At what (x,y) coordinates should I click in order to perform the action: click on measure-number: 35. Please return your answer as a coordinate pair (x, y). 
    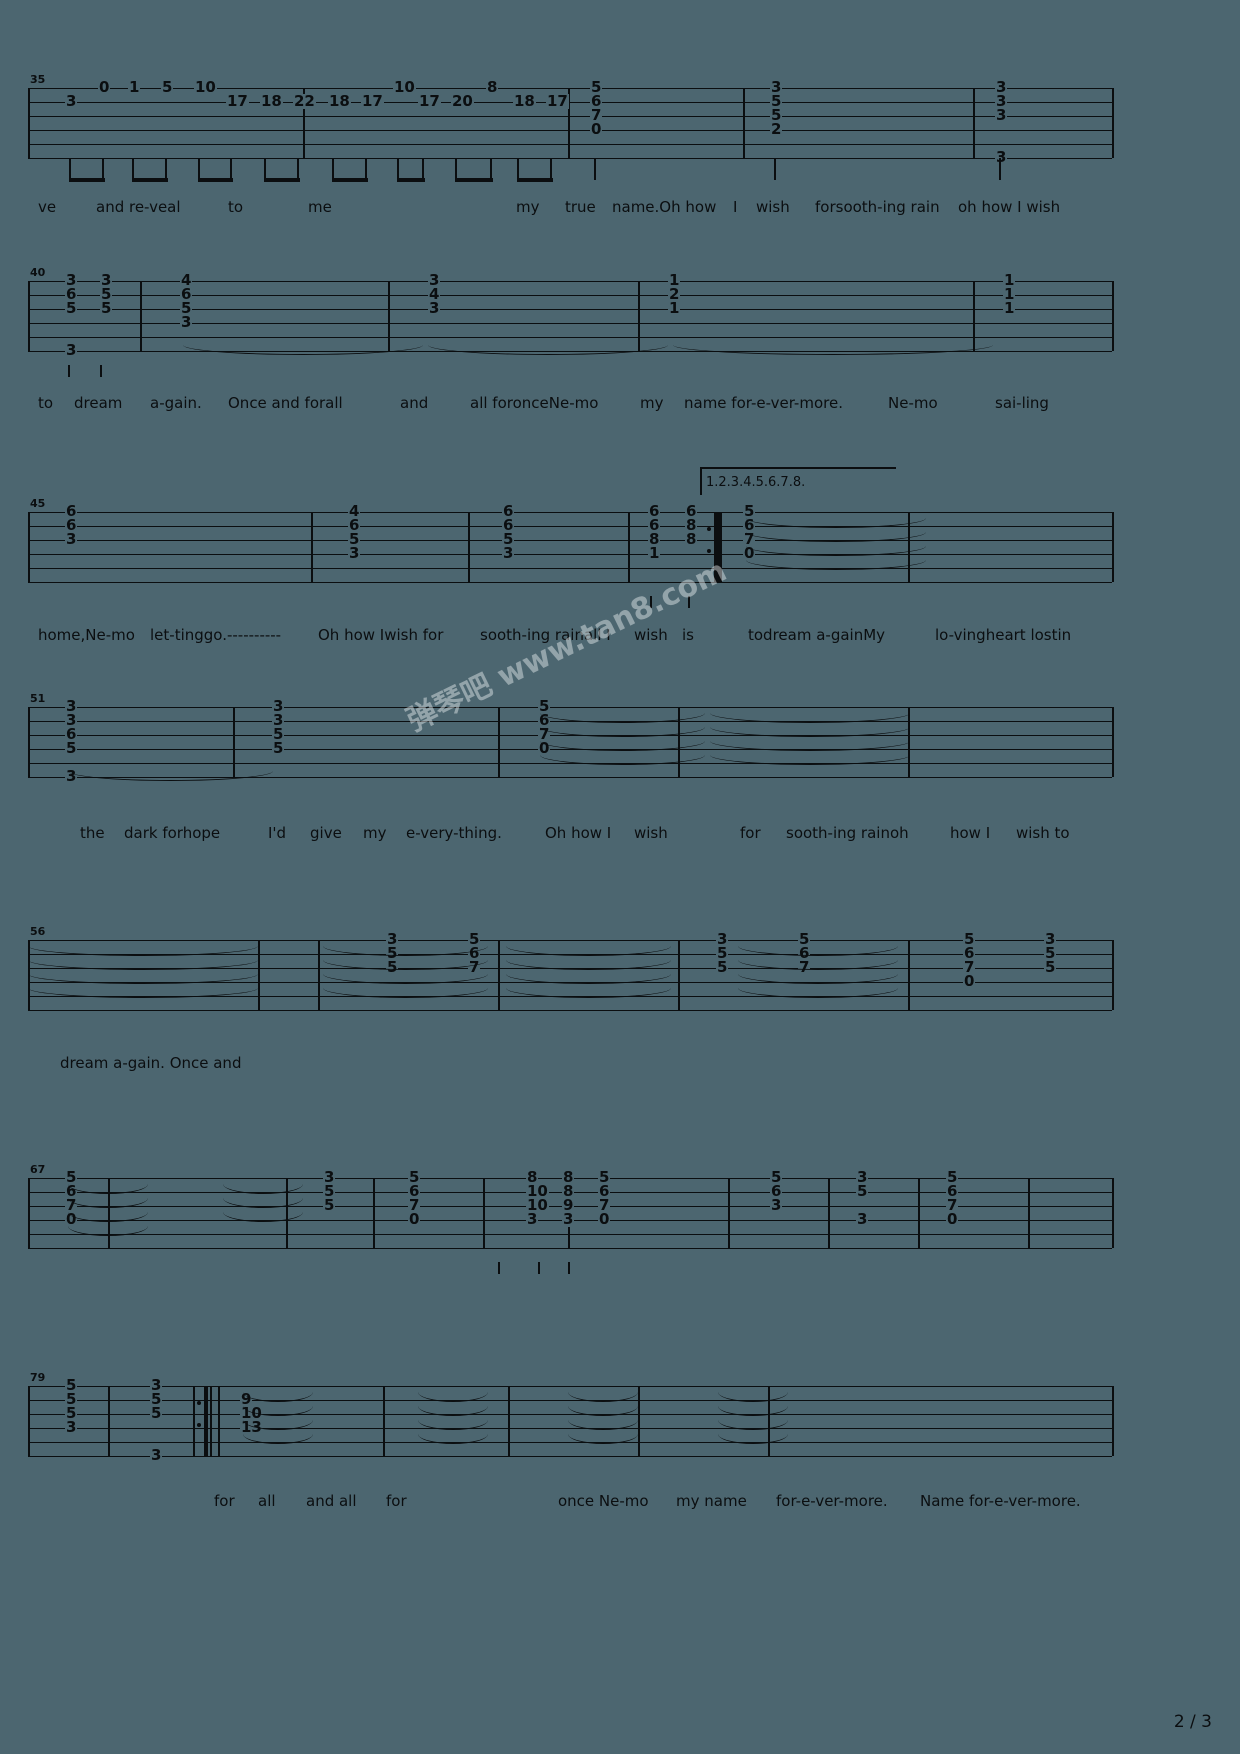
    Looking at the image, I should click on (38, 79).